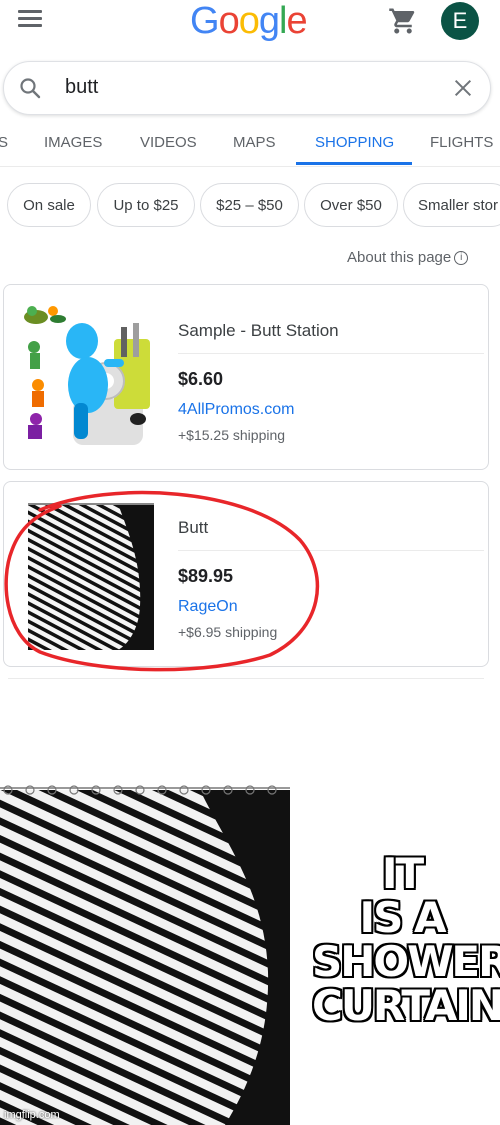 Image resolution: width=500 pixels, height=1125 pixels. I want to click on logo-letter: G, so click(205, 21).